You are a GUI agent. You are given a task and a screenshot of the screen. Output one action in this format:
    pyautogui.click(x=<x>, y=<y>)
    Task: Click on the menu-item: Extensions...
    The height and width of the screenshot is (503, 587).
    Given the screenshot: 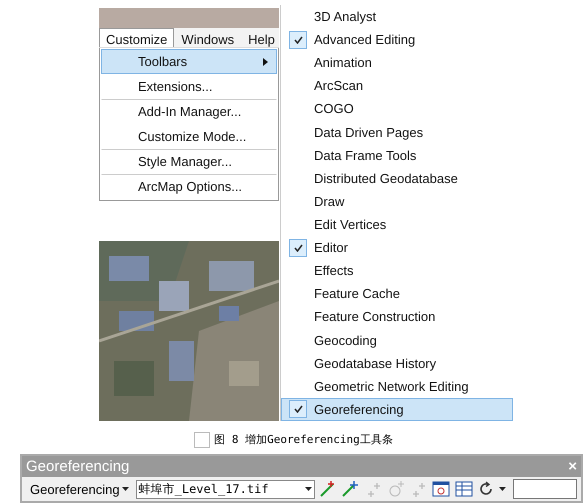 What is the action you would take?
    pyautogui.click(x=189, y=86)
    